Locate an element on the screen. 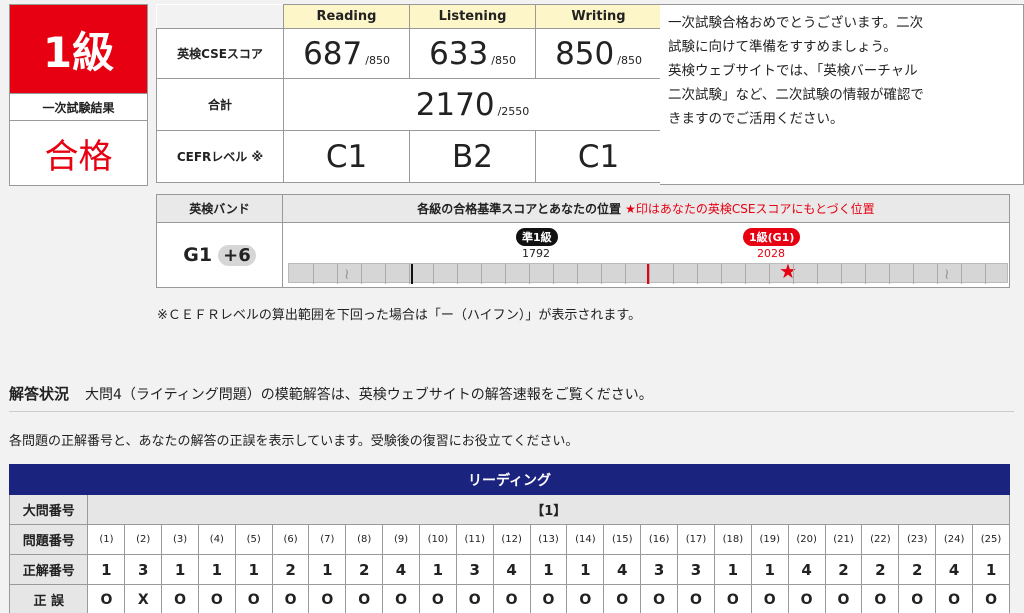 The image size is (1024, 613). question-number: (22) is located at coordinates (880, 539).